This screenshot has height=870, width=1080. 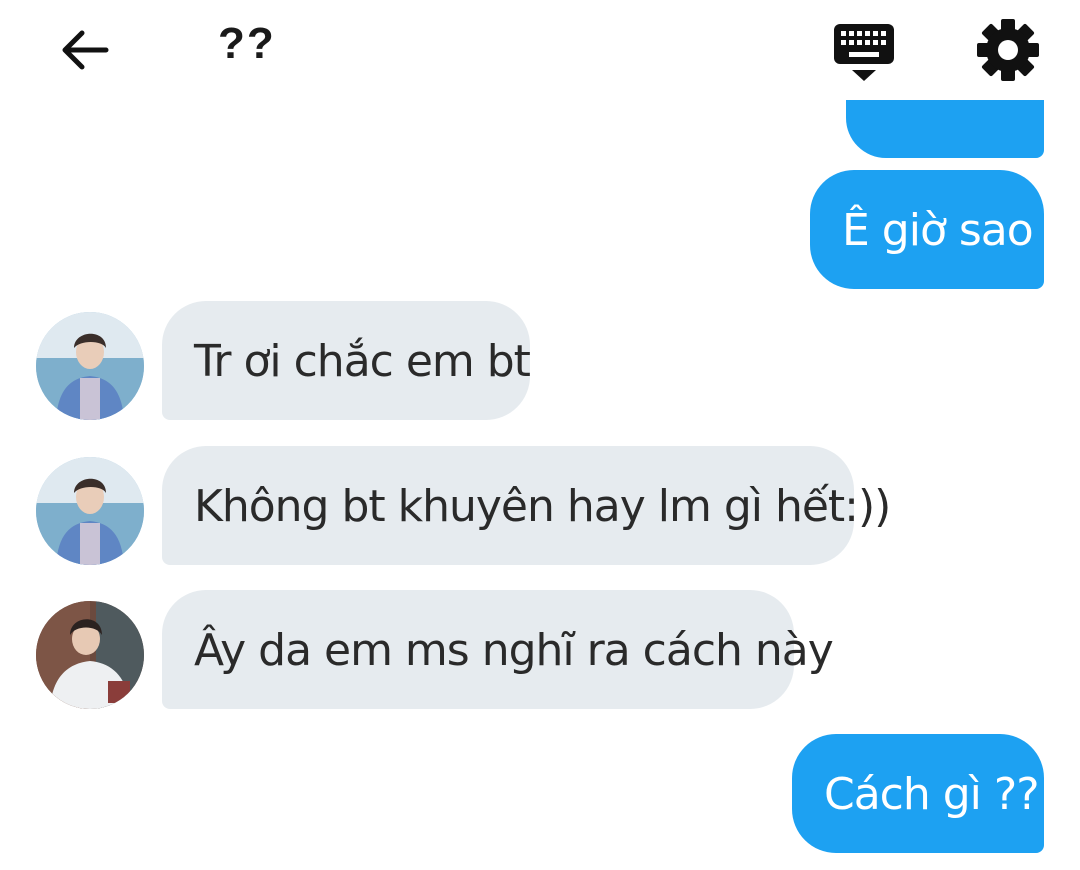 I want to click on keyboard-toggle-button, so click(x=864, y=53).